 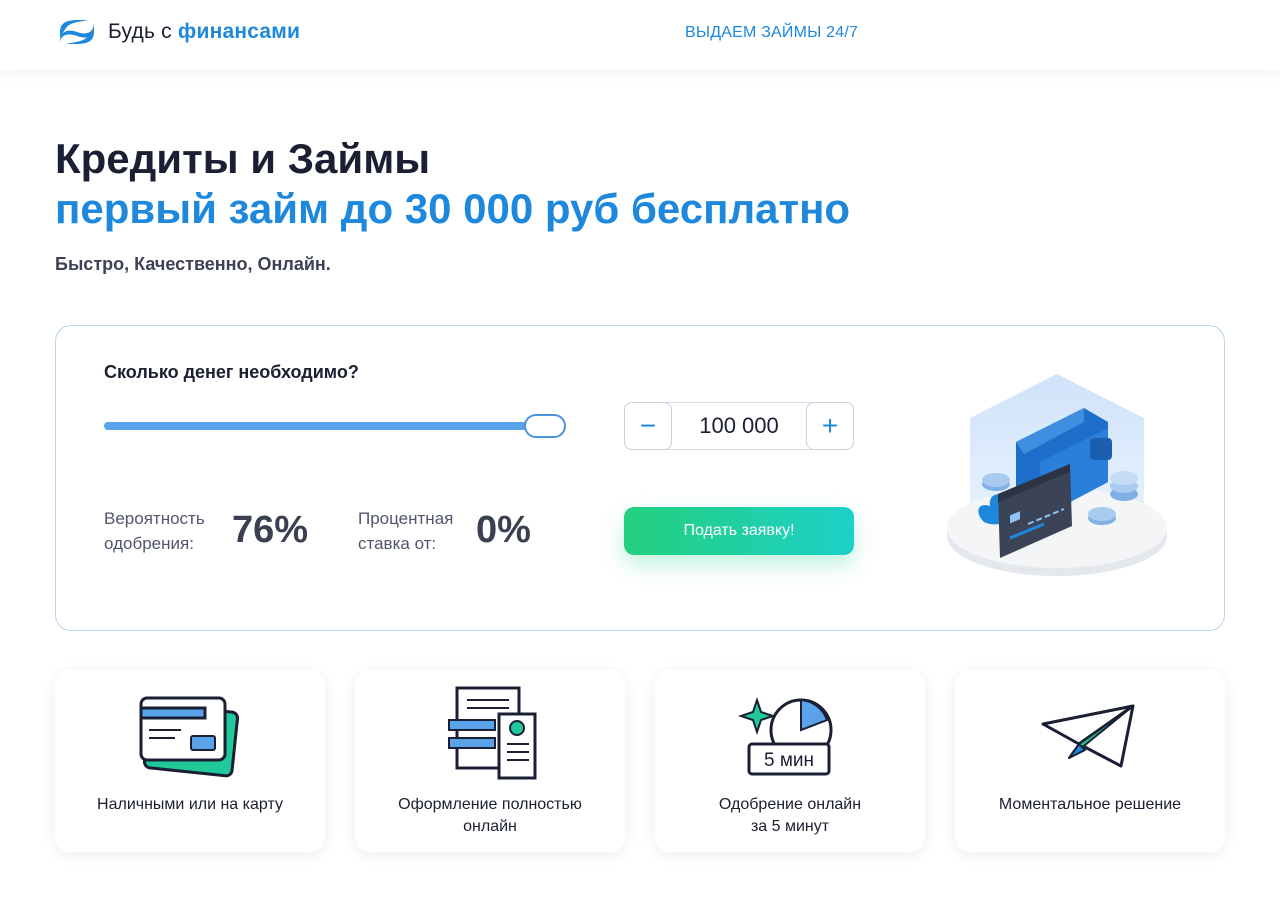 I want to click on feature-card: Наличными или на карту, so click(x=190, y=761).